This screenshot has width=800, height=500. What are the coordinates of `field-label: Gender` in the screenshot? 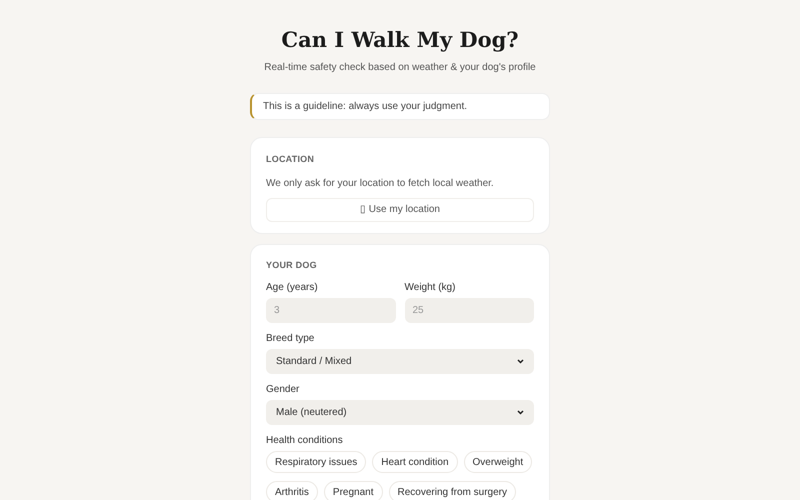 It's located at (283, 390).